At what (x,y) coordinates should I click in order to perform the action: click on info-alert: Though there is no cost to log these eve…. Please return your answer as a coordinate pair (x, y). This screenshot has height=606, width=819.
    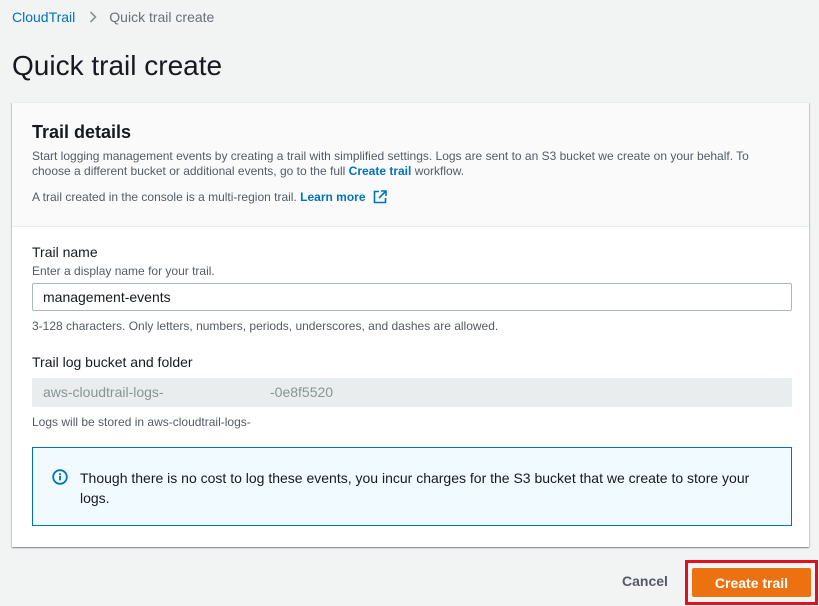
    Looking at the image, I should click on (412, 486).